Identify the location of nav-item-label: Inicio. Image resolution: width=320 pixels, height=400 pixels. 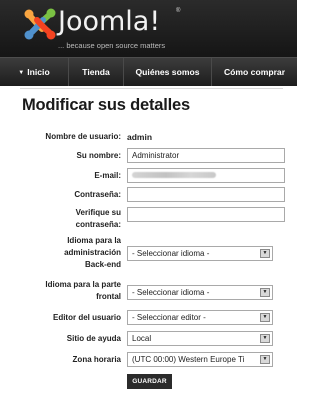
(38, 72).